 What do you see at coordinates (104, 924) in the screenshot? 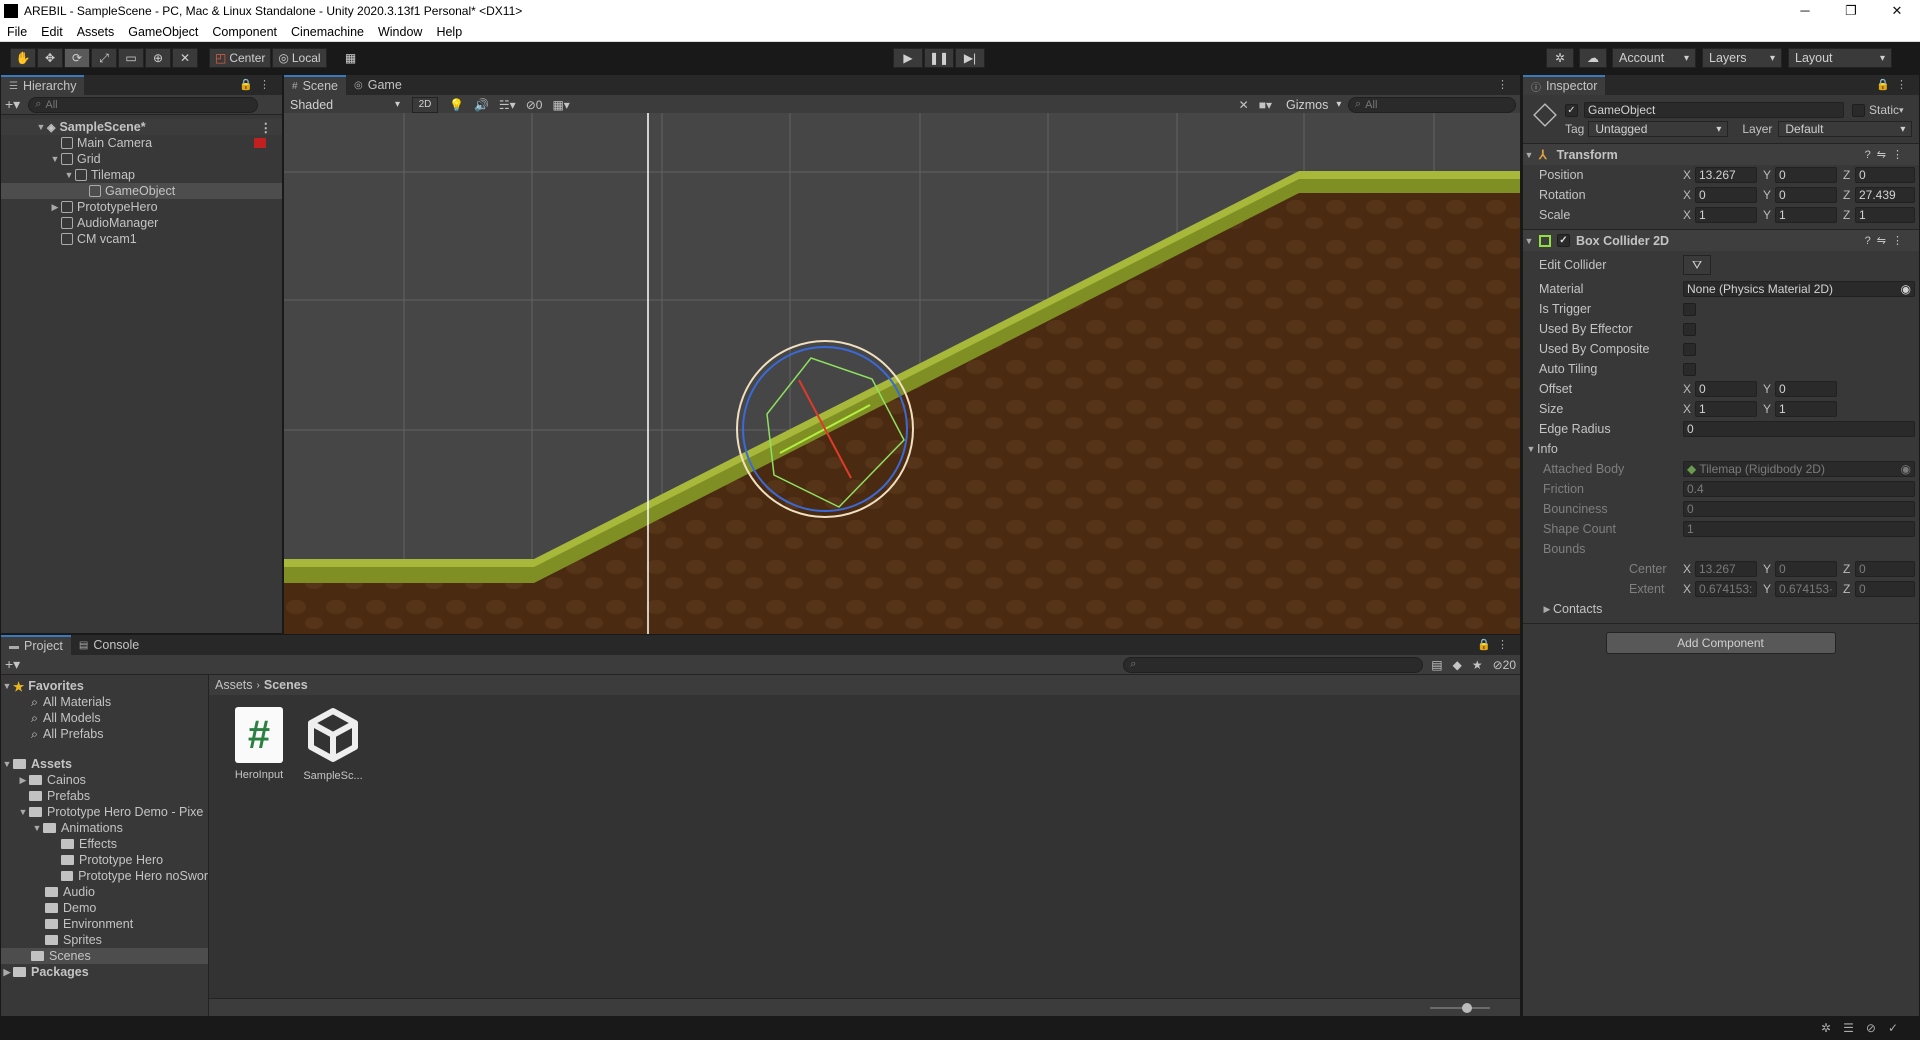
I see `folder-environment: Environment` at bounding box center [104, 924].